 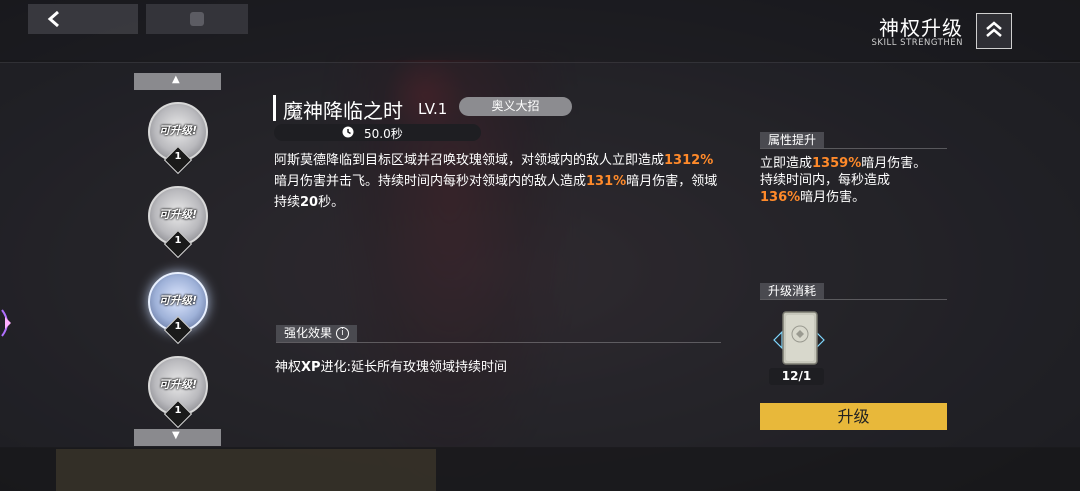 What do you see at coordinates (288, 367) in the screenshot?
I see `effect-text: 神权` at bounding box center [288, 367].